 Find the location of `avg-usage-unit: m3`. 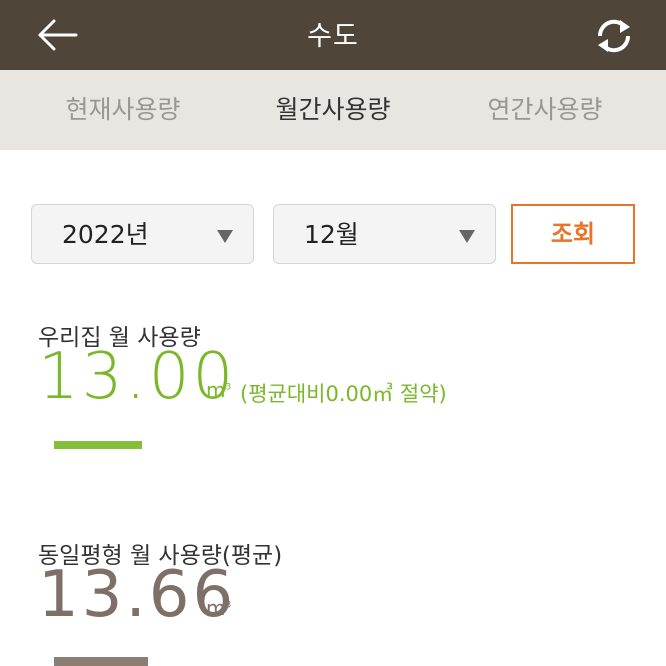

avg-usage-unit: m3 is located at coordinates (218, 608).